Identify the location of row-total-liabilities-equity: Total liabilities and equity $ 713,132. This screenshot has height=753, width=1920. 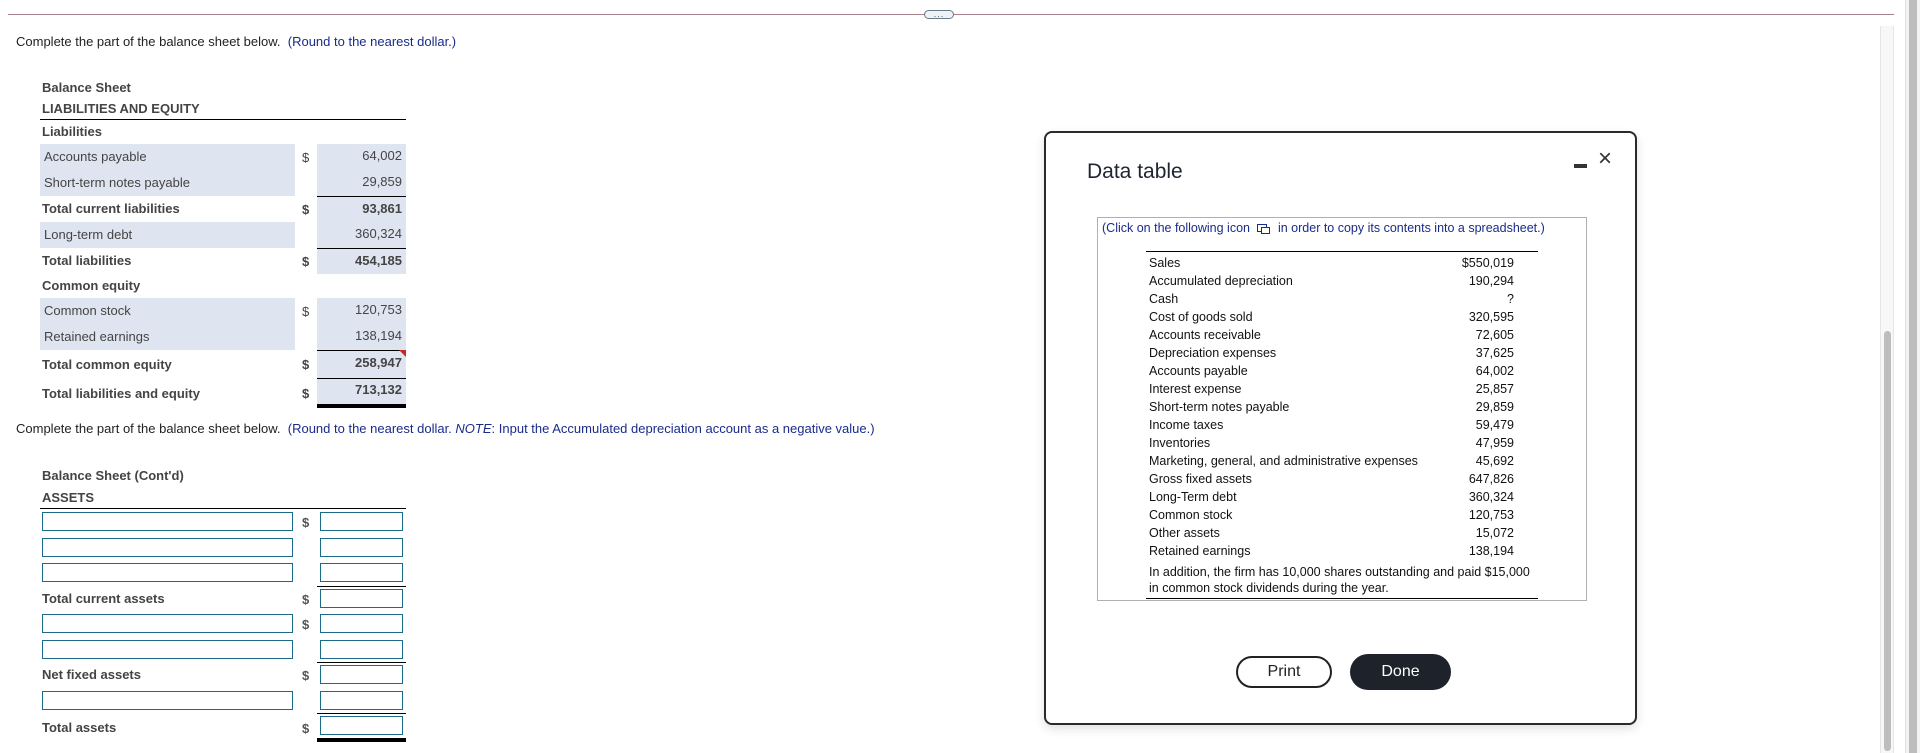
(223, 393).